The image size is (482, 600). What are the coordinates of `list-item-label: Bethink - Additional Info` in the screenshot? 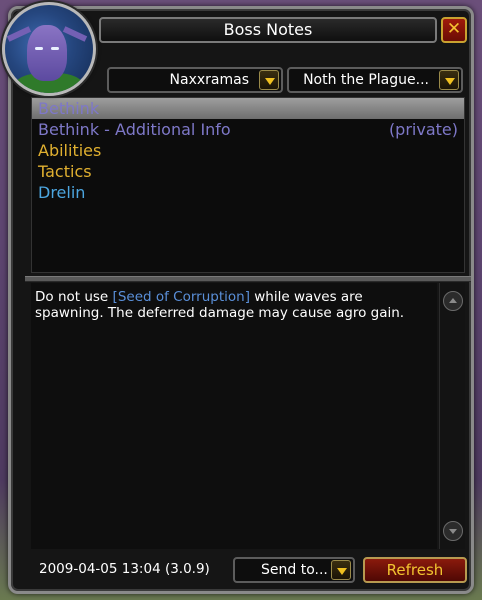 It's located at (134, 129).